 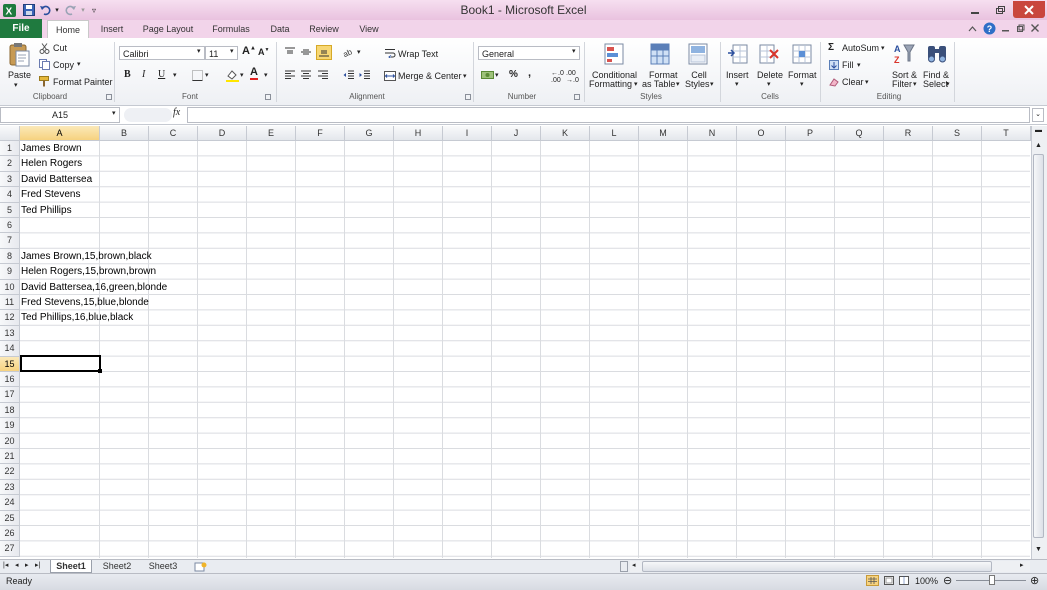 What do you see at coordinates (574, 51) in the screenshot?
I see `number-format-dropdown-icon: ▾` at bounding box center [574, 51].